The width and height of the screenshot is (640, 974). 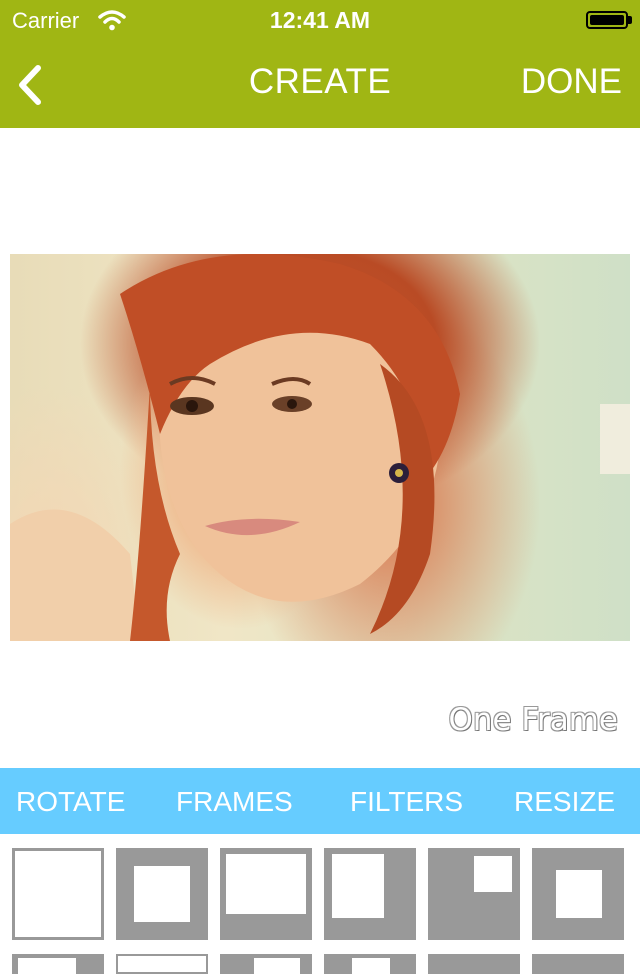 I want to click on filters-tab: FILTERS, so click(x=406, y=802).